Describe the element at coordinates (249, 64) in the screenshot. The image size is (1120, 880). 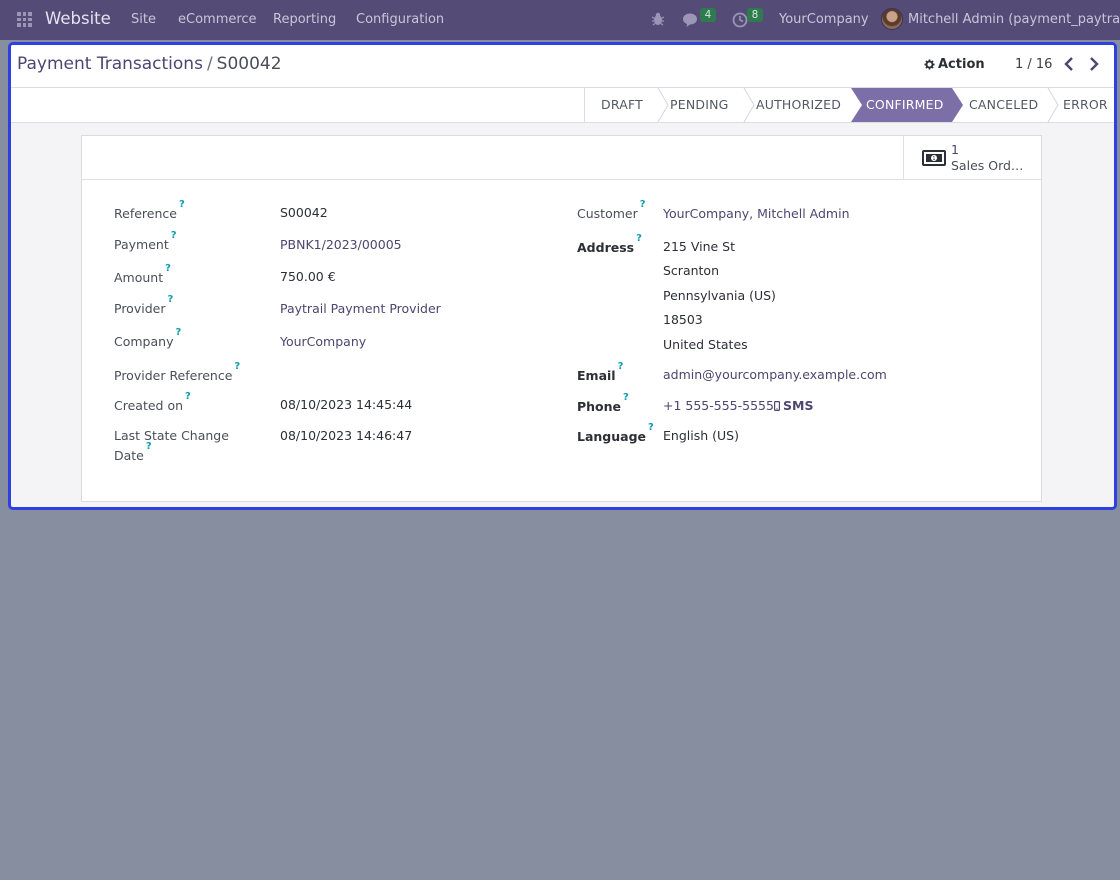
I see `breadcrumb-current: S00042` at that location.